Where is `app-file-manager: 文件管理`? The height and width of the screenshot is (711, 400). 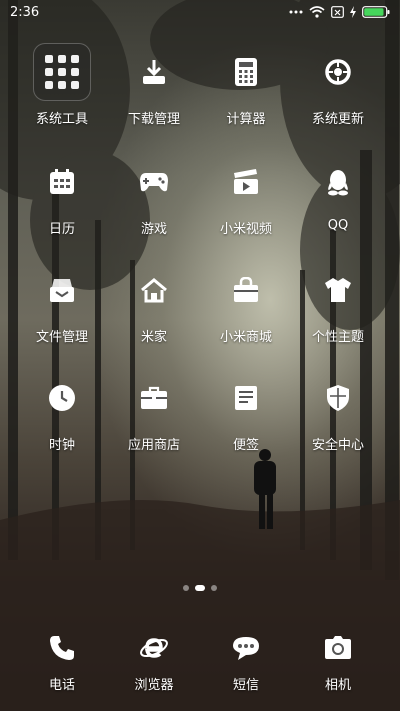 app-file-manager: 文件管理 is located at coordinates (62, 301).